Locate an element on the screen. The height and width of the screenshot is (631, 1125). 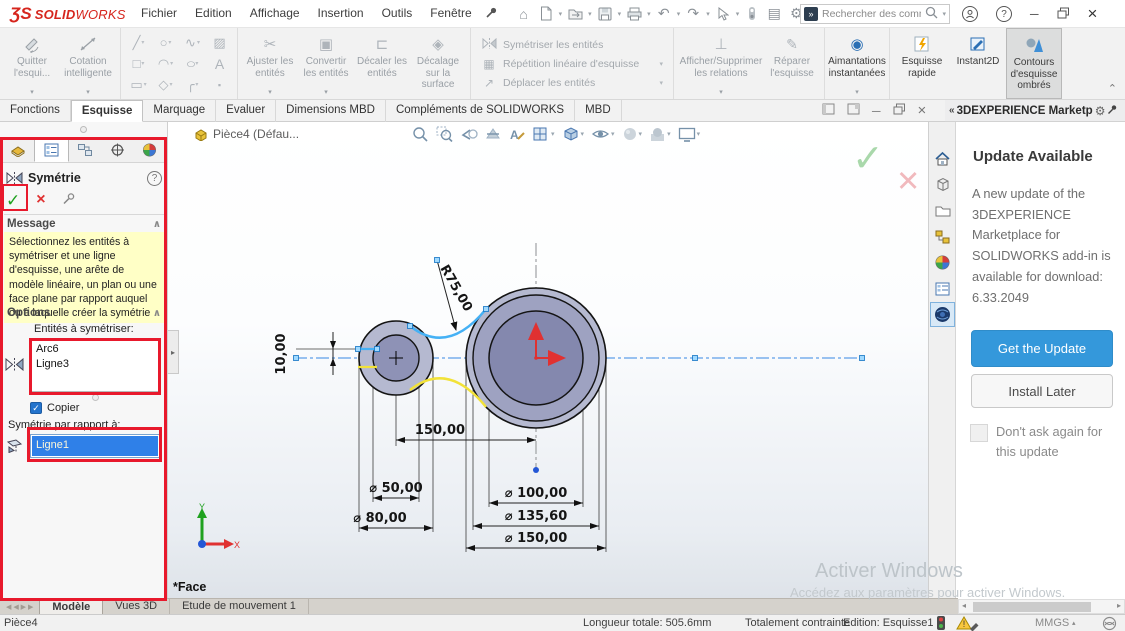
taskpane-horizontal-scrollbar: ◂ ▸ is located at coordinates (1041, 606).